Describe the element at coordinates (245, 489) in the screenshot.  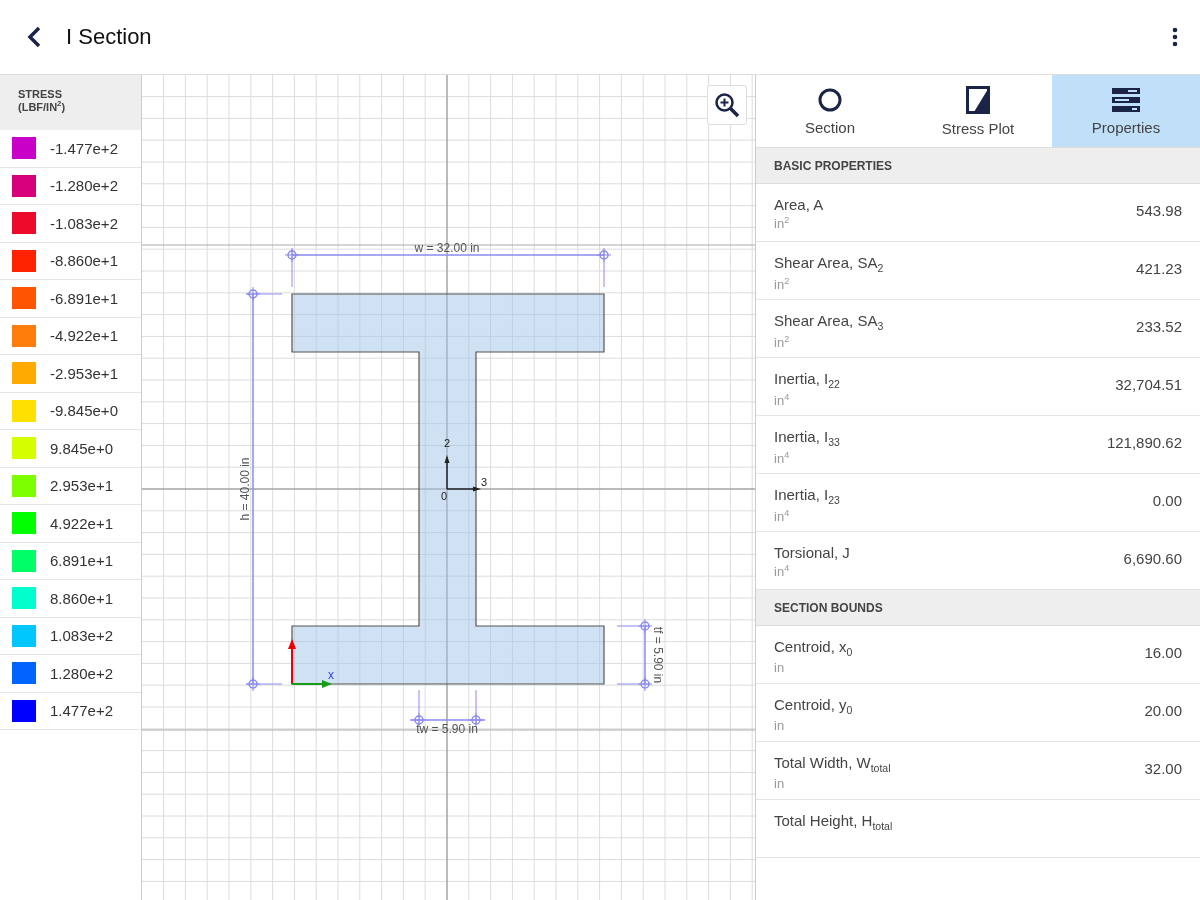
I see `dimension-label: h = 40.00 in` at that location.